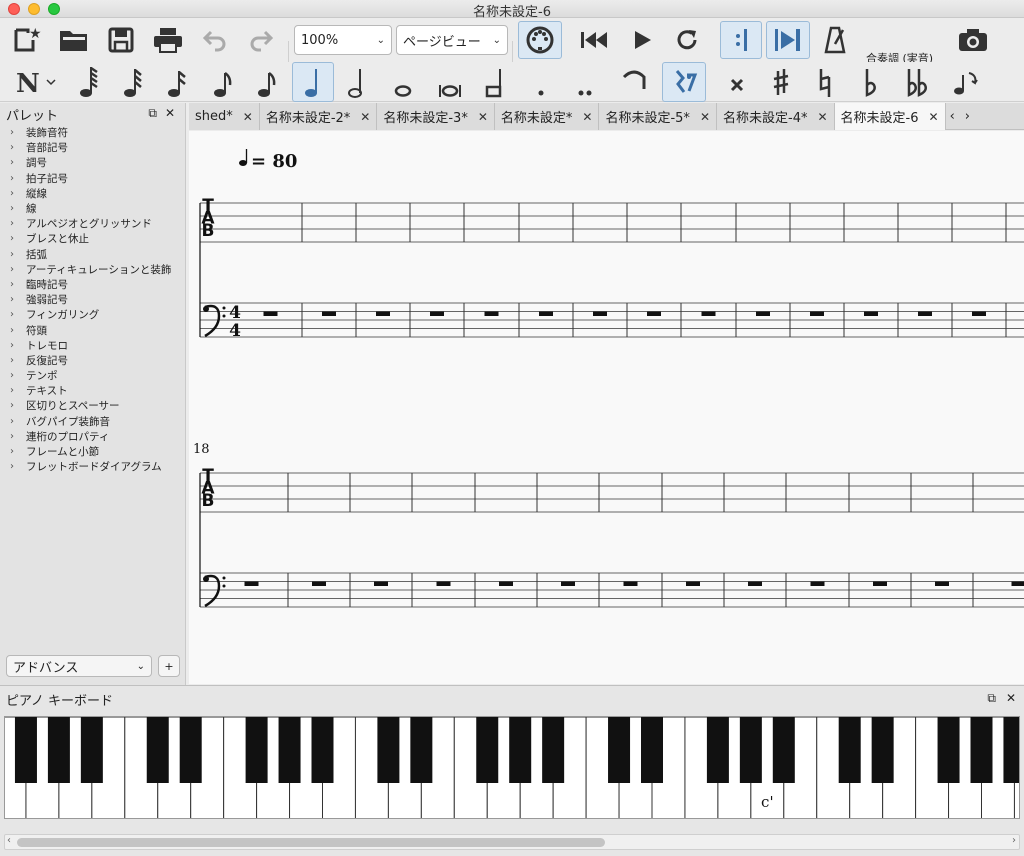 The image size is (1024, 856). Describe the element at coordinates (403, 82) in the screenshot. I see `note-whole-icon` at that location.